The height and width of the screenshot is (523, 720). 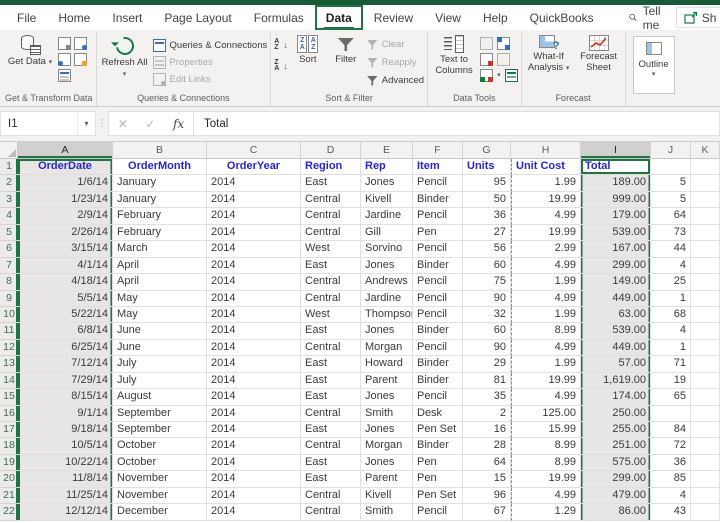 What do you see at coordinates (338, 17) in the screenshot?
I see `tab-data: Data` at bounding box center [338, 17].